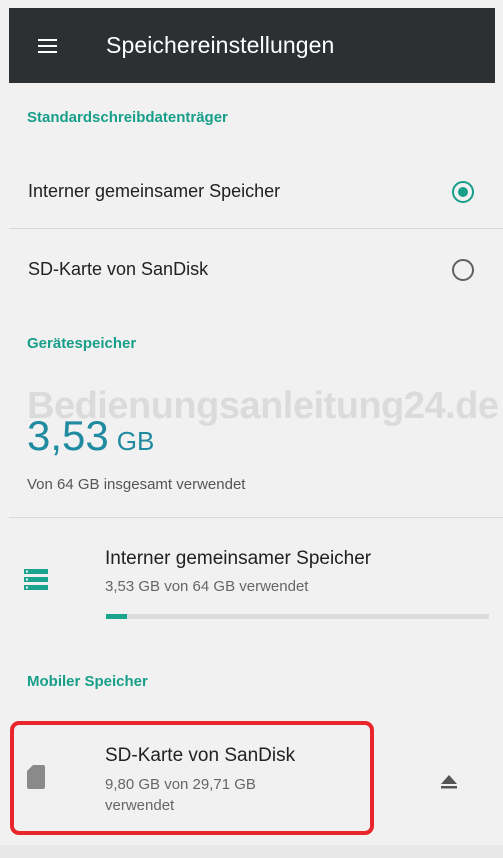  What do you see at coordinates (220, 45) in the screenshot?
I see `page-title: Speichereinstellungen` at bounding box center [220, 45].